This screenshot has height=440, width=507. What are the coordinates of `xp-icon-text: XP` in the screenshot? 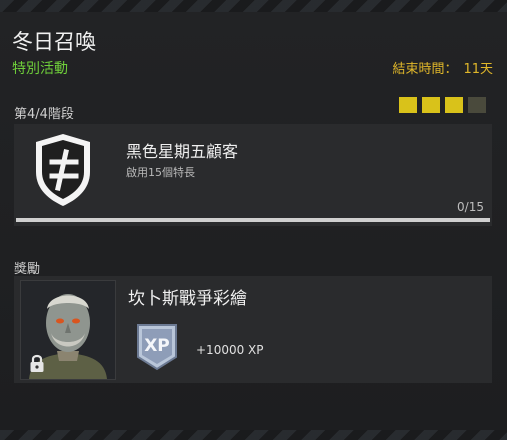 It's located at (157, 346).